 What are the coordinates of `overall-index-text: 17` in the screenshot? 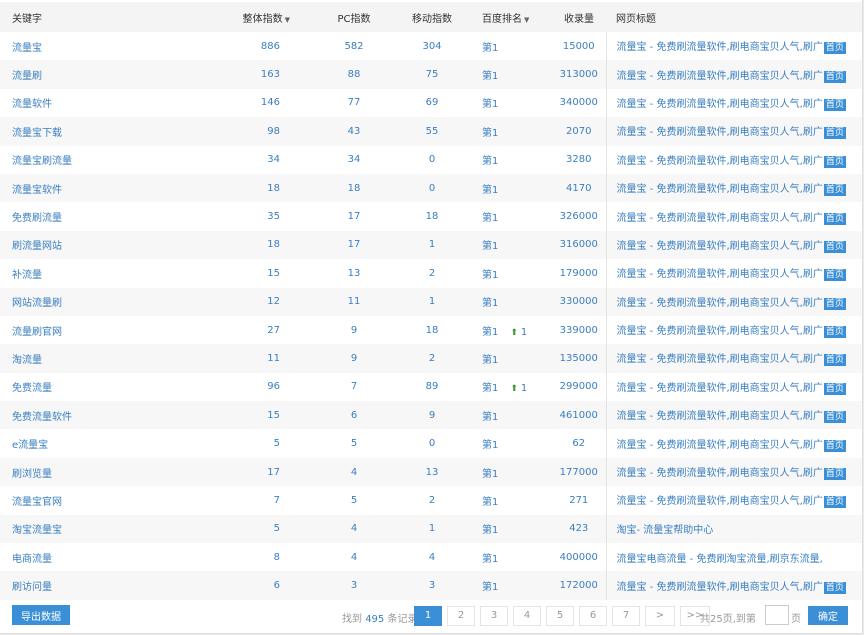 It's located at (273, 472).